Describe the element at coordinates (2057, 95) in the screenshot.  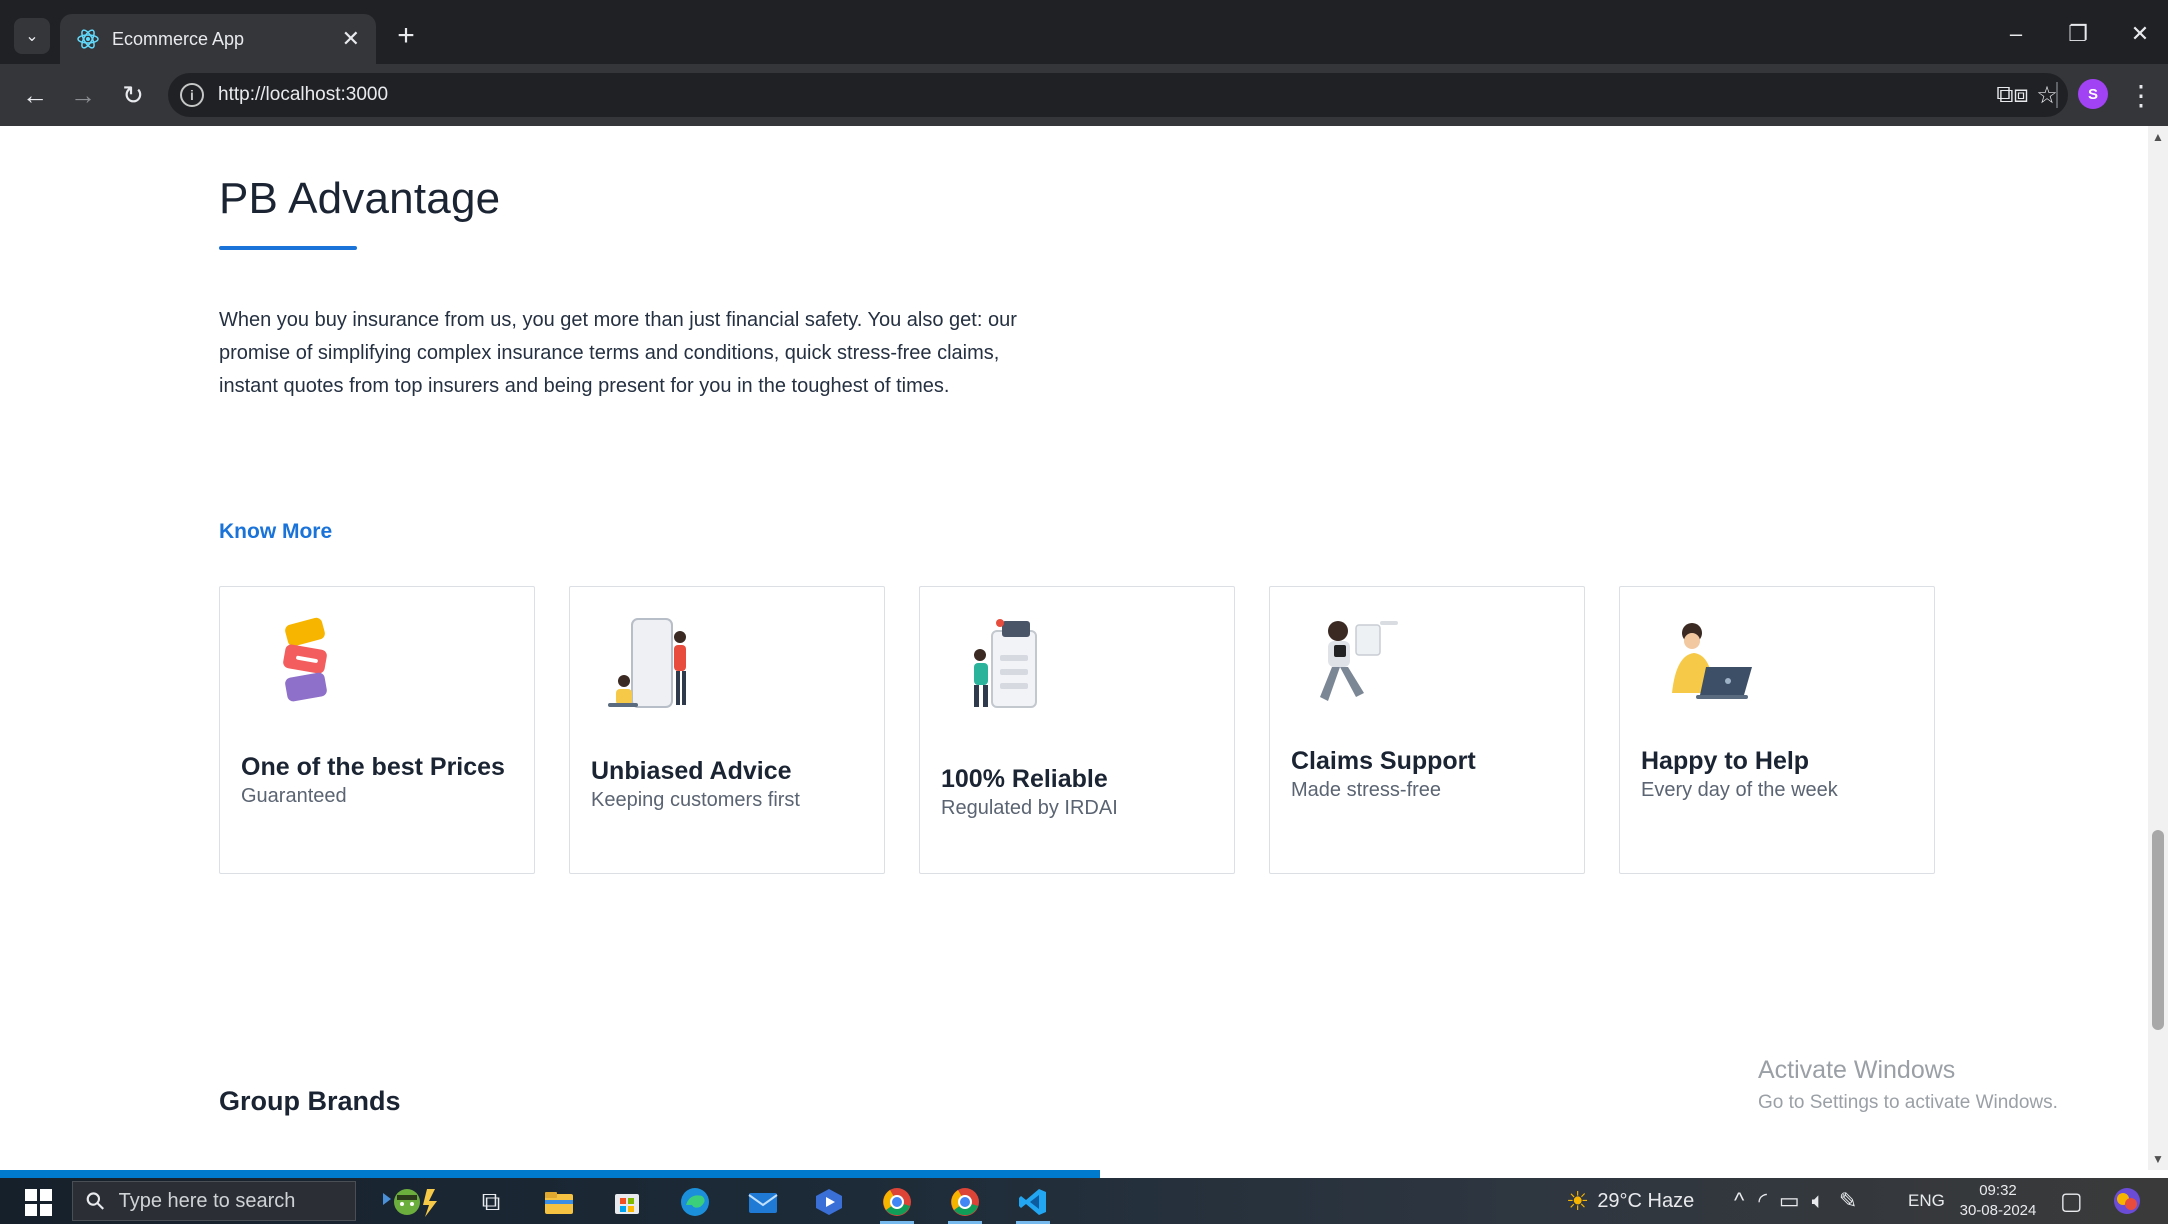
I see `toolbar-separator` at that location.